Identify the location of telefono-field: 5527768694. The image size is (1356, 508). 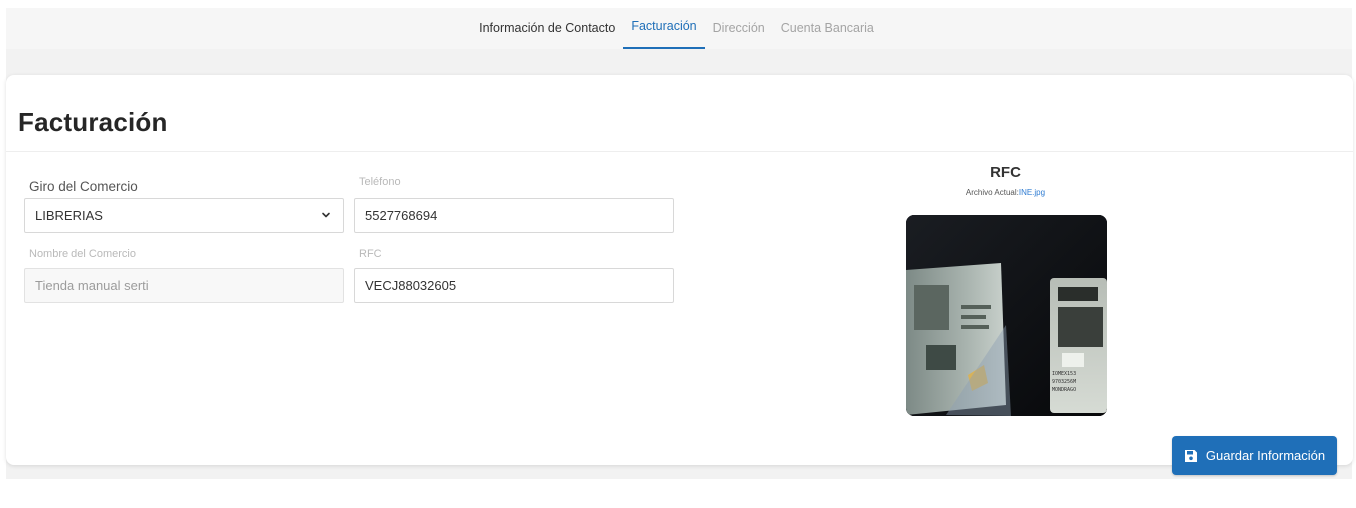
(514, 215).